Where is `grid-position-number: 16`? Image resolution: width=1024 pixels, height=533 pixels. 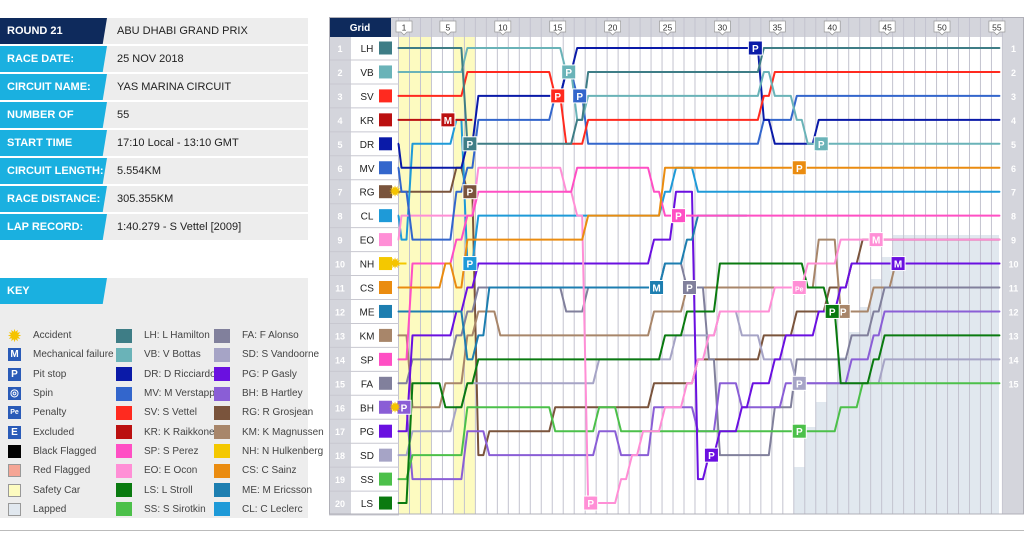
grid-position-number: 16 is located at coordinates (340, 408).